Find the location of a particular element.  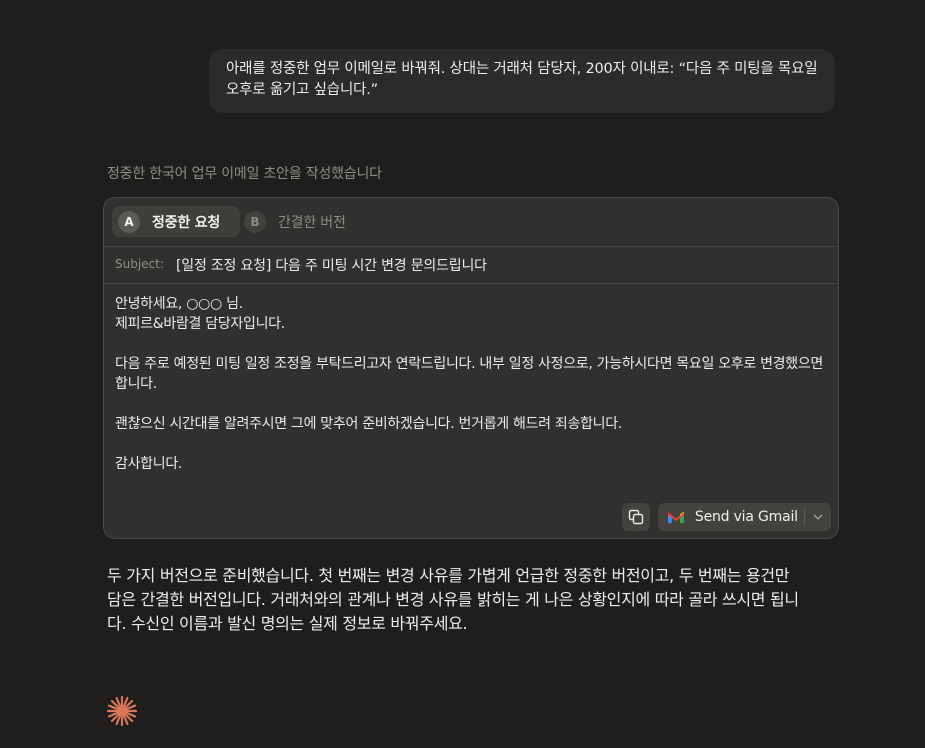

copy-button is located at coordinates (636, 517).